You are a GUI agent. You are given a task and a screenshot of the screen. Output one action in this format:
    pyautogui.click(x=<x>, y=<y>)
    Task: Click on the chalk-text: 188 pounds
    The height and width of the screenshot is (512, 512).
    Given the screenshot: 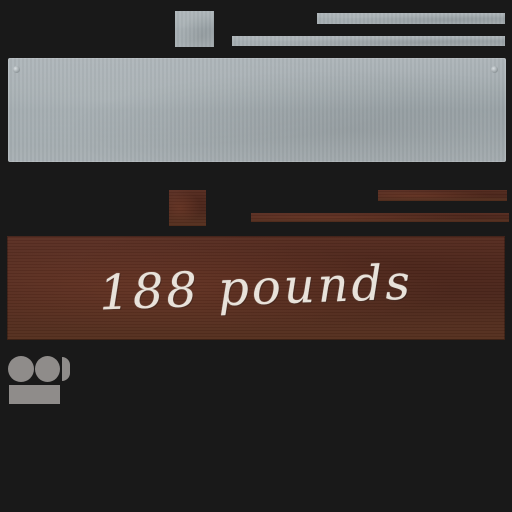 What is the action you would take?
    pyautogui.click(x=256, y=288)
    